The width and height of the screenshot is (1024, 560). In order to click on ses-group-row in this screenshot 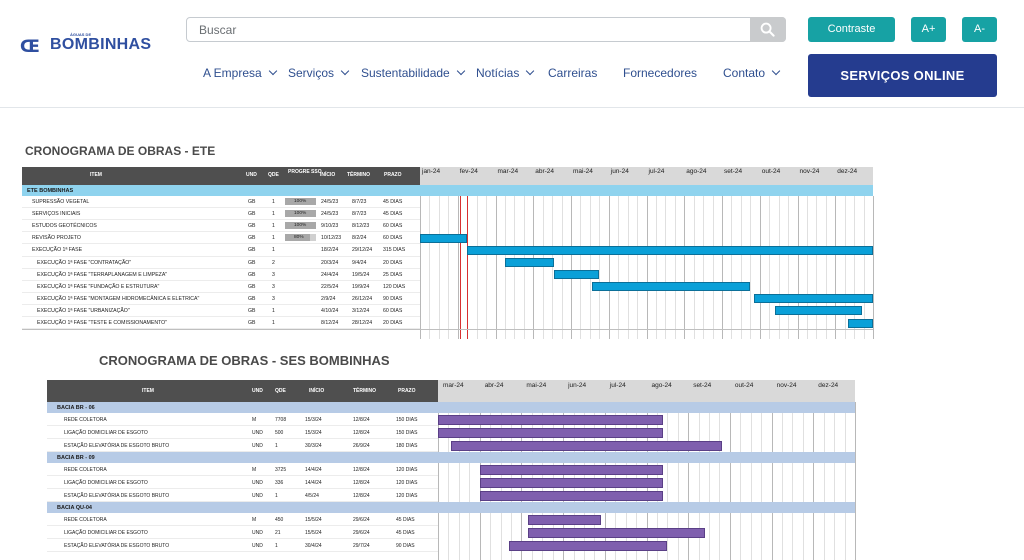, I will do `click(451, 457)`.